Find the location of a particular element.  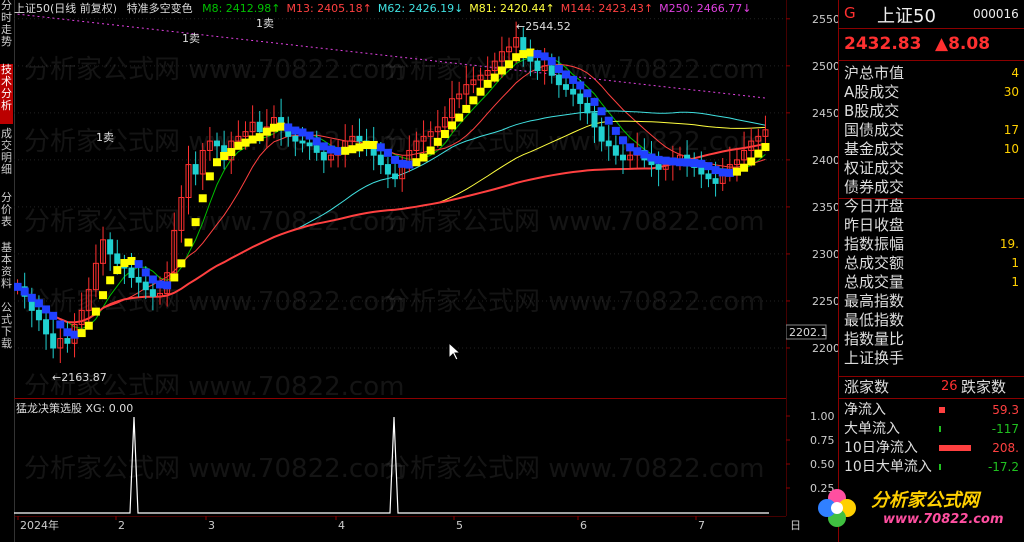

price-tick-label: 2300 is located at coordinates (825, 254).